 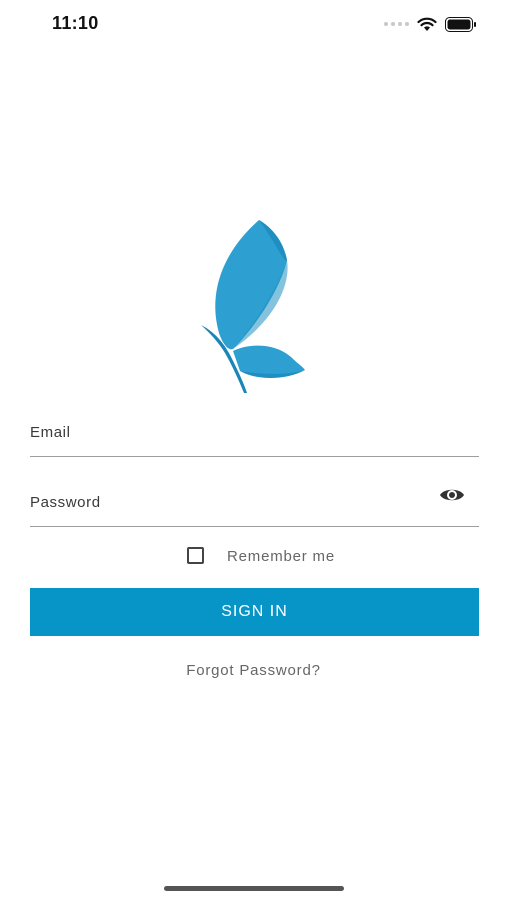 What do you see at coordinates (254, 888) in the screenshot?
I see `home-indicator` at bounding box center [254, 888].